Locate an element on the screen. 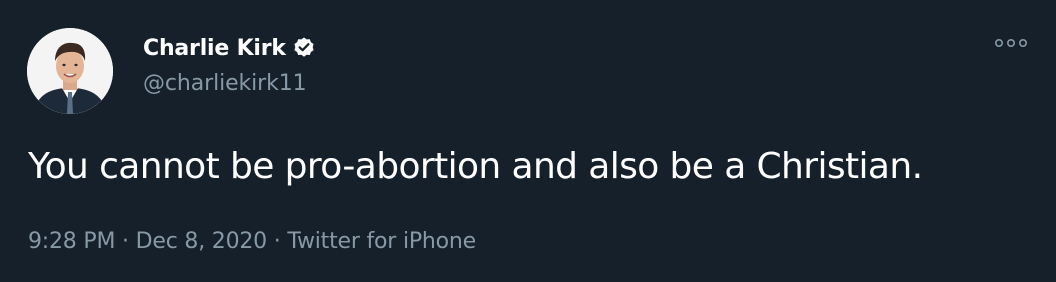 The height and width of the screenshot is (282, 1056). author-handle: @charliekirk11 is located at coordinates (225, 83).